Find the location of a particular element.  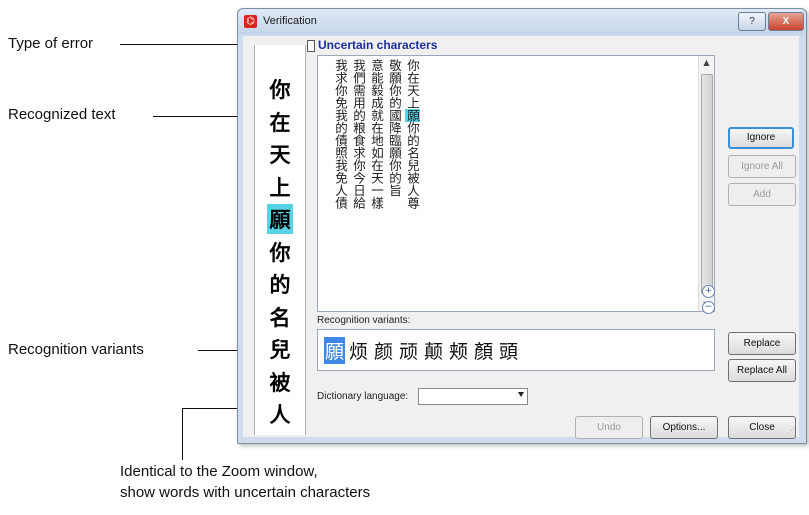

zoom-char: 願 is located at coordinates (280, 219).